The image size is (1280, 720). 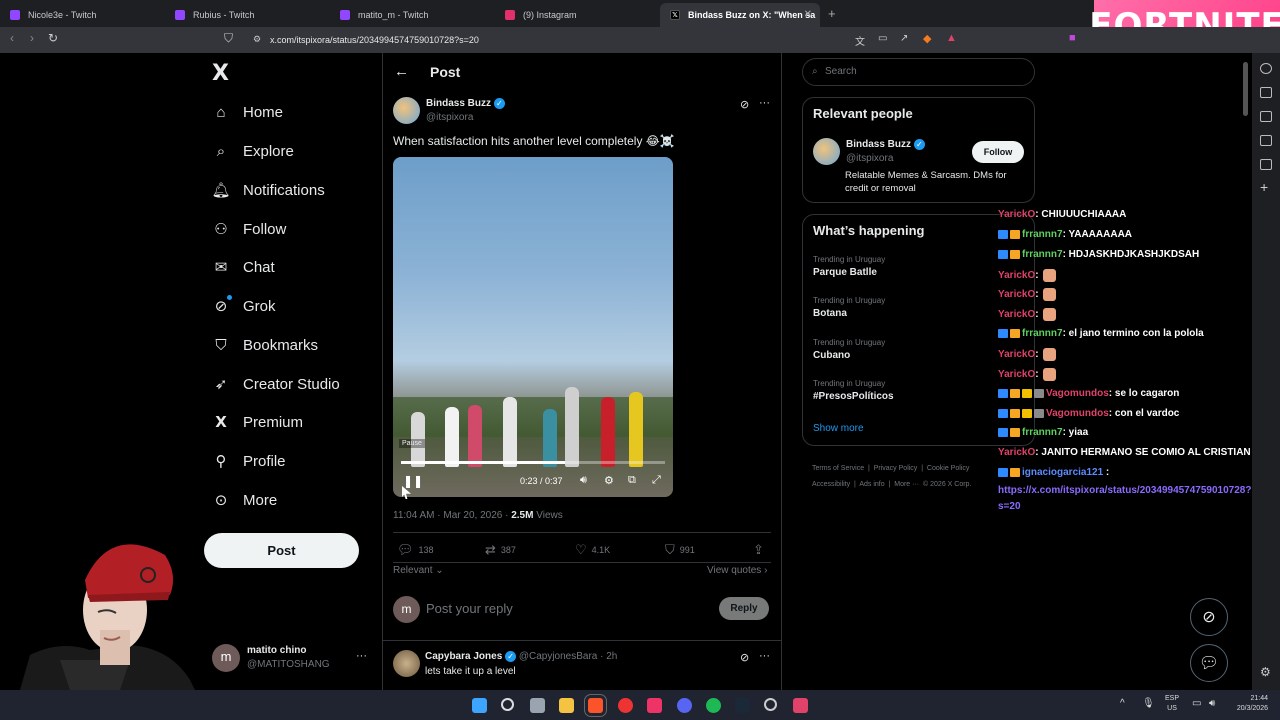 I want to click on browser-tab-active: 𝕏 Bindass Buzz on X: "When sa ✕, so click(x=740, y=15).